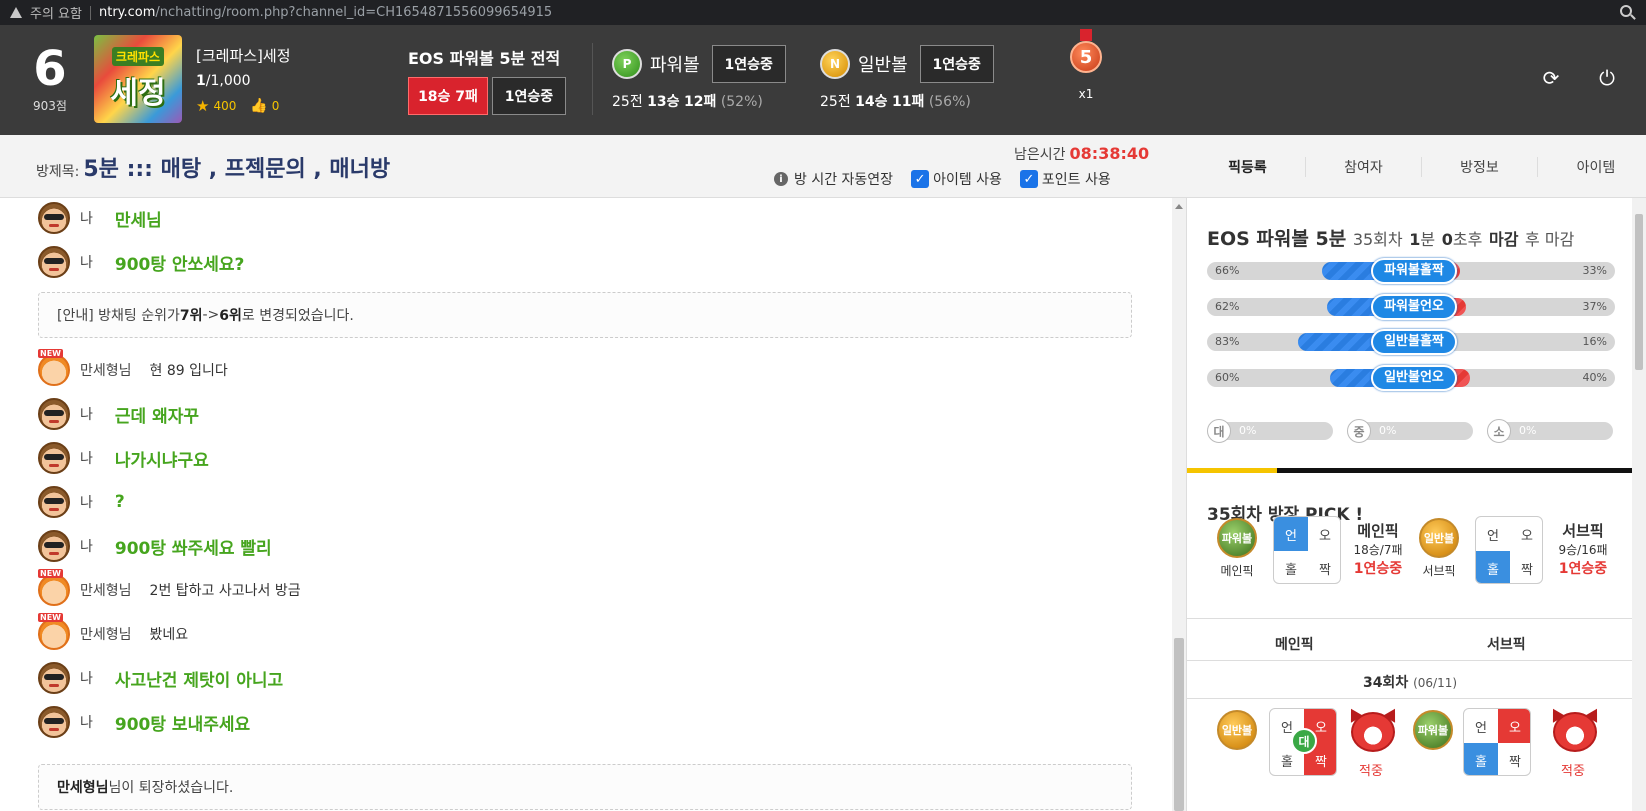 This screenshot has height=811, width=1646. Describe the element at coordinates (141, 262) in the screenshot. I see `chat-message: 나 900탕 안쏘세요?` at that location.